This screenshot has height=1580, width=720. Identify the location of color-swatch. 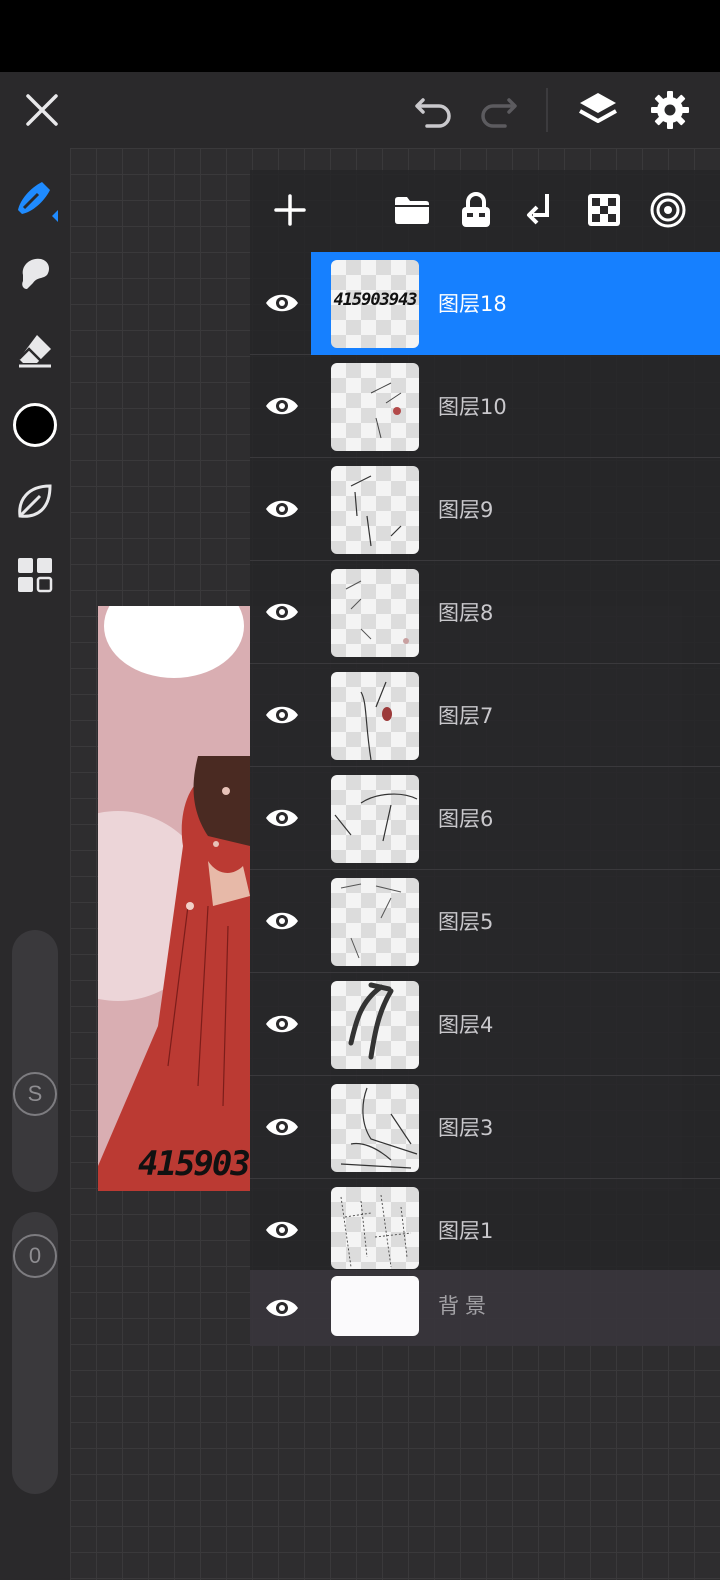
(35, 425).